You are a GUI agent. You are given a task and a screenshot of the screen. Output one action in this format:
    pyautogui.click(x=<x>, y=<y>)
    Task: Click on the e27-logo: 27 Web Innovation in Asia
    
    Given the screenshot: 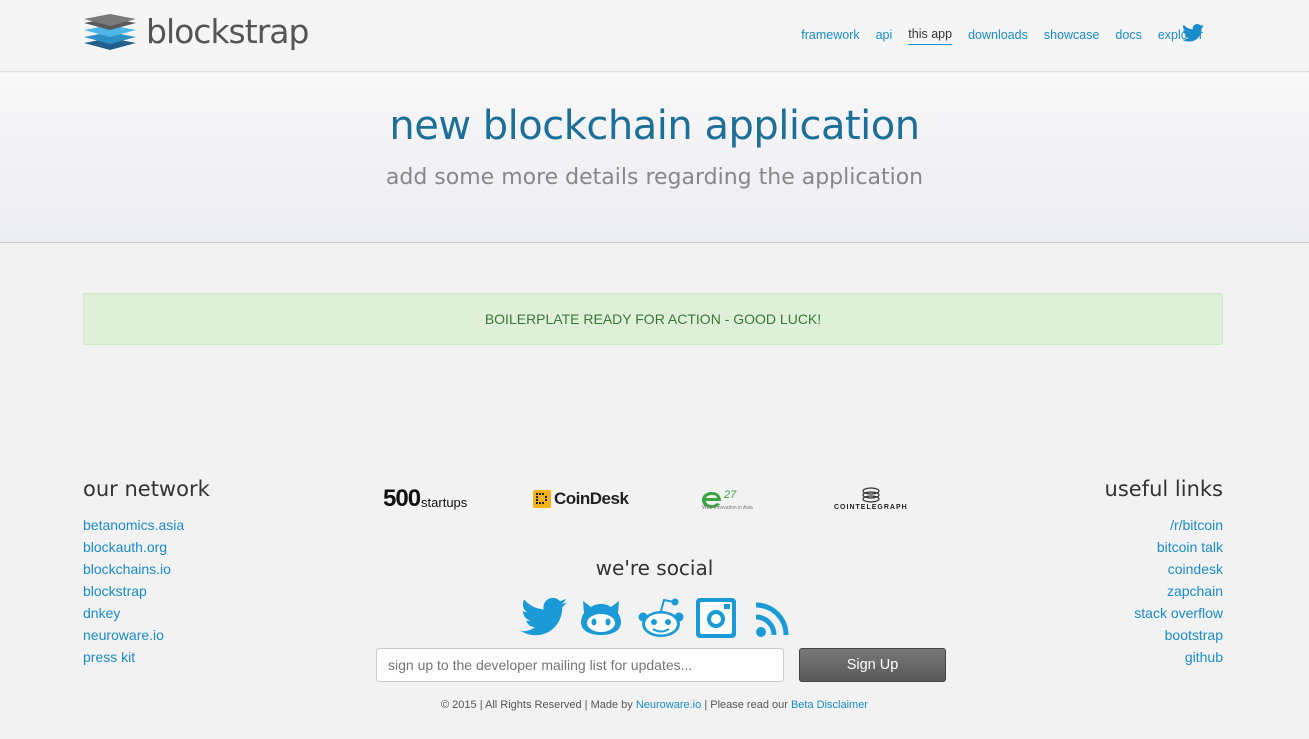 What is the action you would take?
    pyautogui.click(x=726, y=499)
    